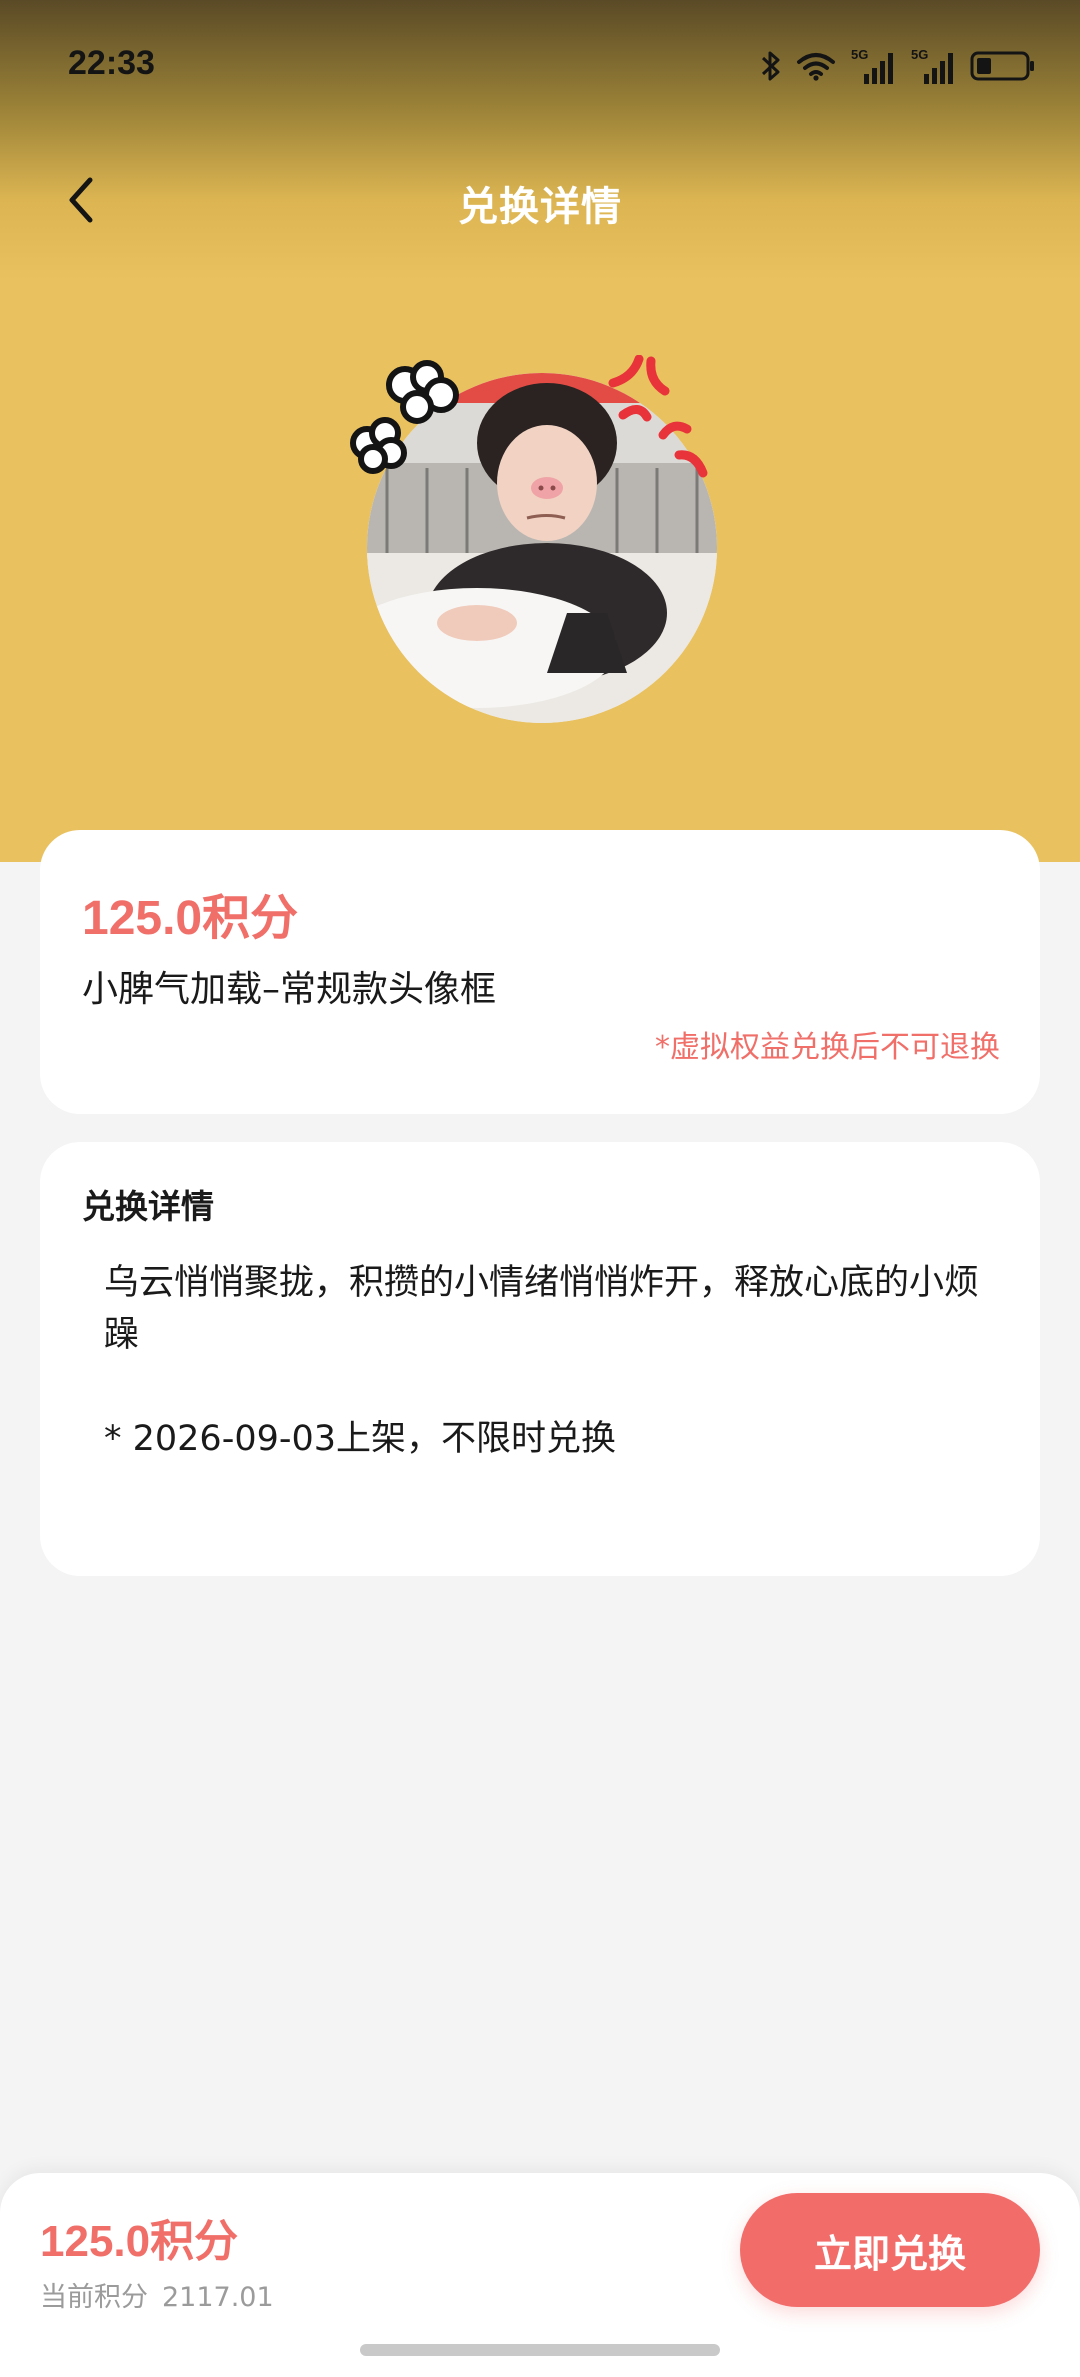 The image size is (1080, 2377). I want to click on page-title: 兑换详情, so click(540, 207).